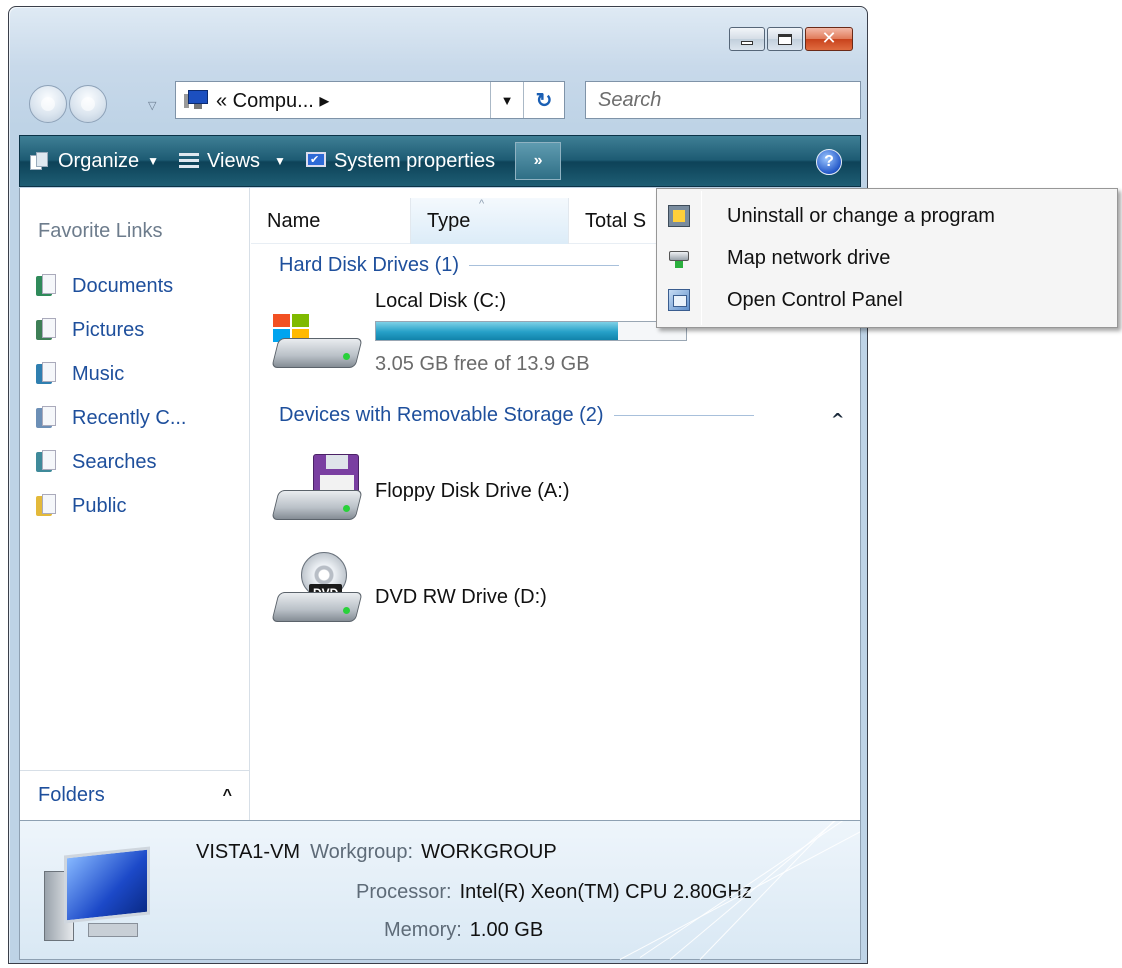 Image resolution: width=1122 pixels, height=968 pixels. I want to click on column-header-type-label: Type, so click(449, 220).